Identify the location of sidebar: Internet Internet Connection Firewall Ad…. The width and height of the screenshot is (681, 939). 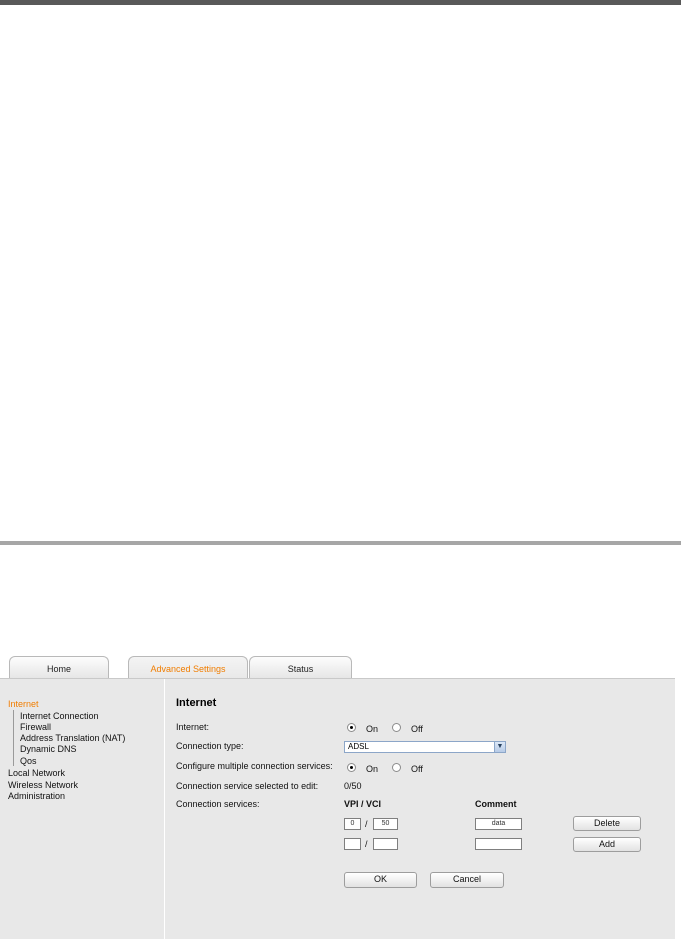
(82, 809).